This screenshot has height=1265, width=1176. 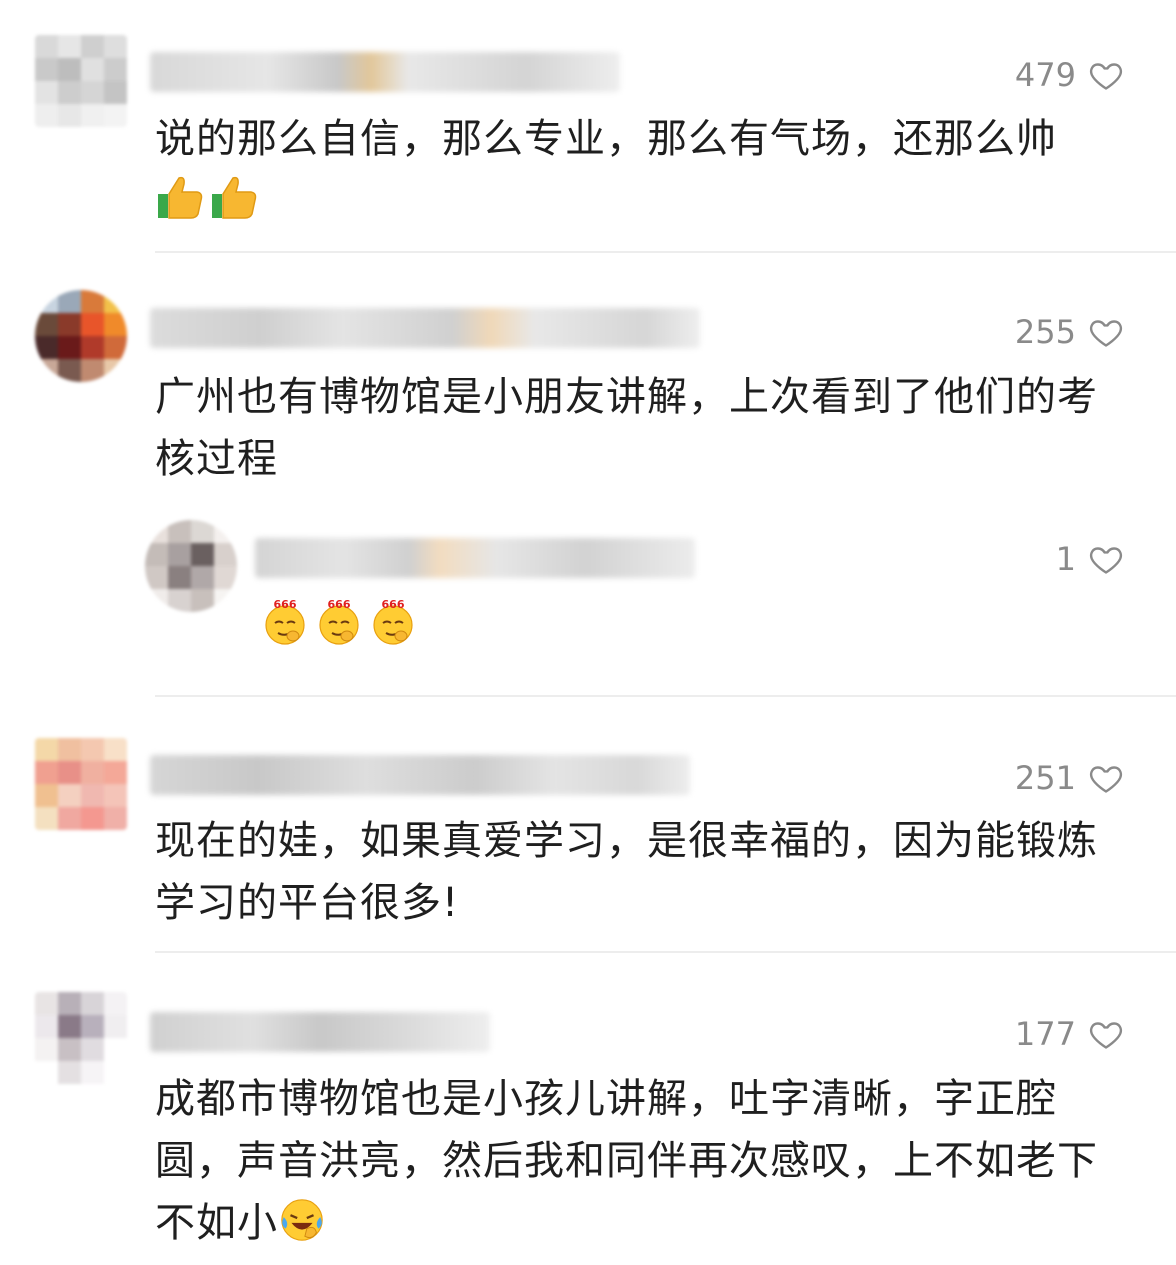 I want to click on like-count: 479, so click(x=1045, y=75).